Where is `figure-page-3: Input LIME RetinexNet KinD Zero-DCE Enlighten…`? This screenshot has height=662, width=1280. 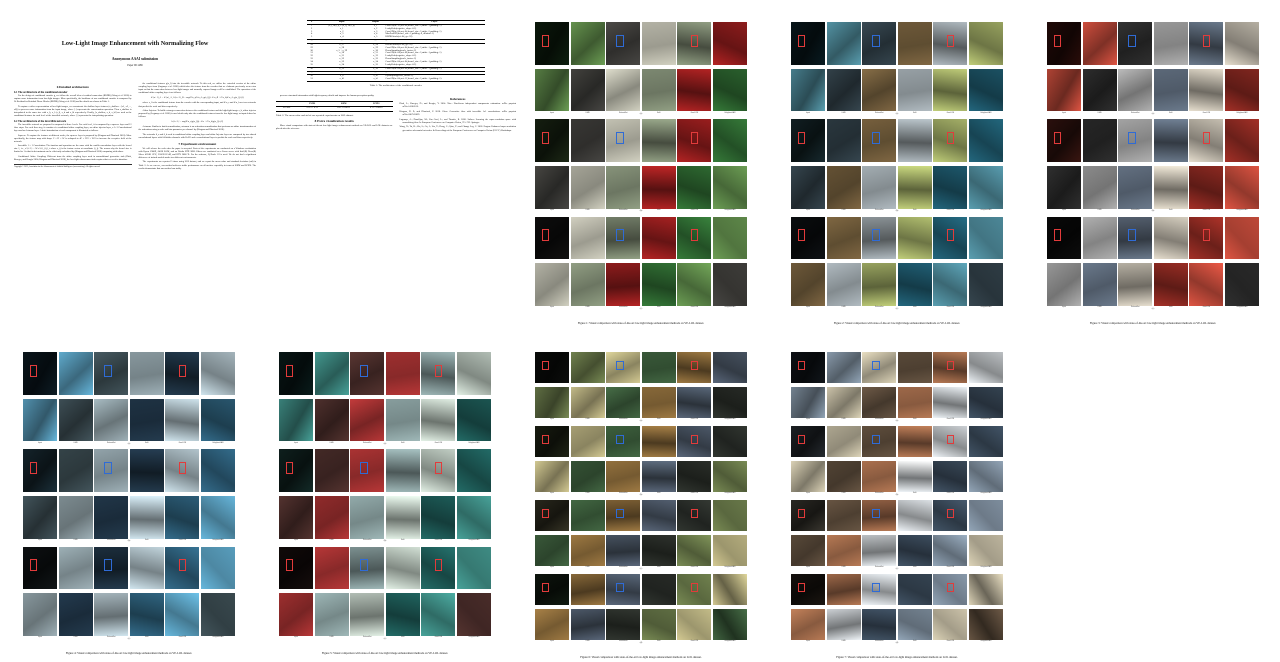
figure-page-3: Input LIME RetinexNet KinD Zero-DCE Enlighten… is located at coordinates (1153, 177).